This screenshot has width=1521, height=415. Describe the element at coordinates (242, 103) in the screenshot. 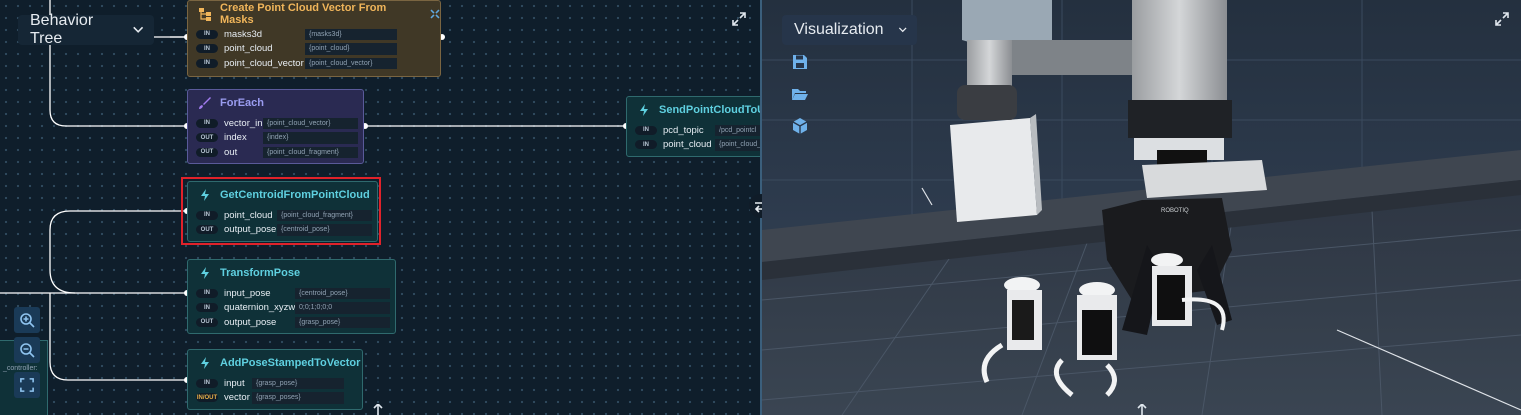

I see `node-title: ForEach` at that location.